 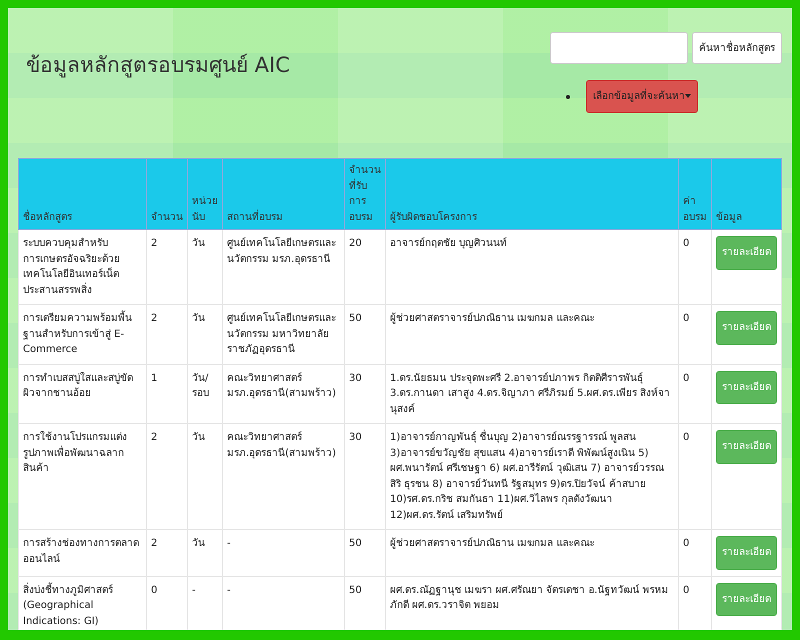 What do you see at coordinates (283, 553) in the screenshot?
I see `table-cell: -` at bounding box center [283, 553].